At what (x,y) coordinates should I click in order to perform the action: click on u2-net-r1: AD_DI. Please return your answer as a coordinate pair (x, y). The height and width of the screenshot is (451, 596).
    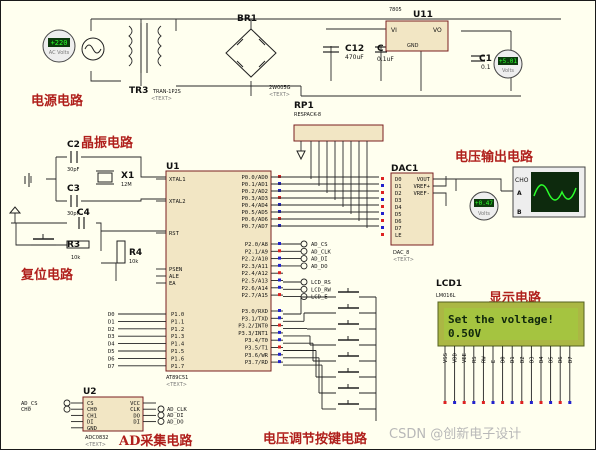
    Looking at the image, I should click on (175, 416).